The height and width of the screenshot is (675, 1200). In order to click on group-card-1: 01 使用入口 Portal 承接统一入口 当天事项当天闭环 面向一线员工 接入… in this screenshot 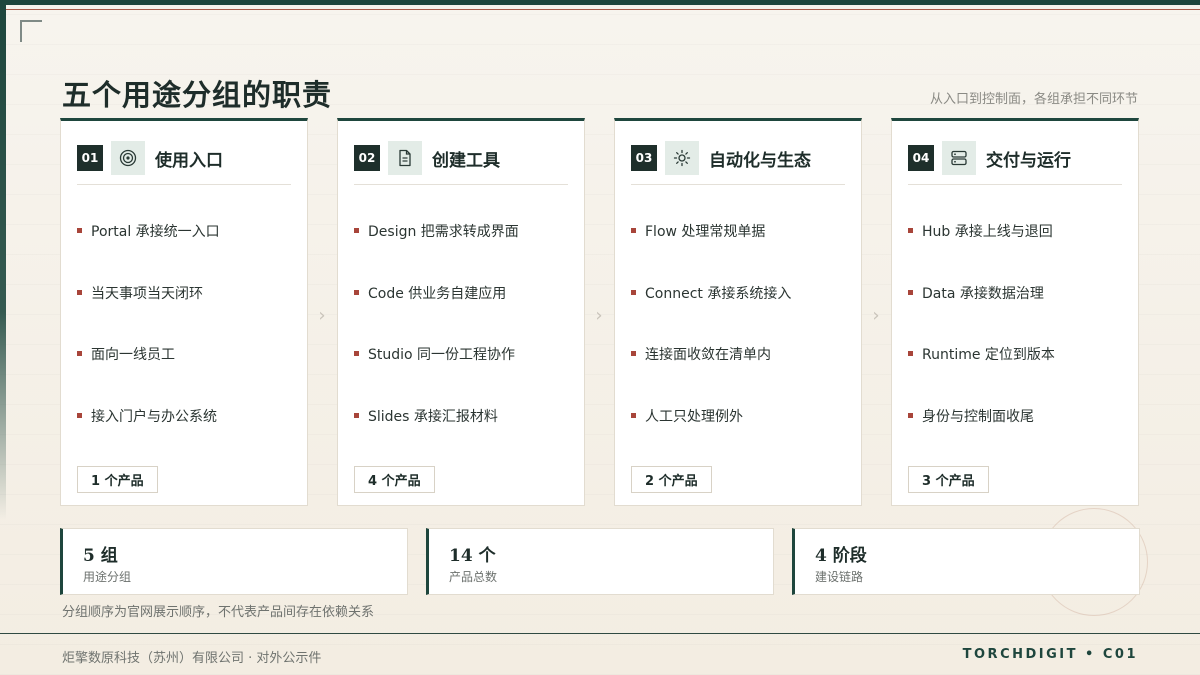, I will do `click(184, 312)`.